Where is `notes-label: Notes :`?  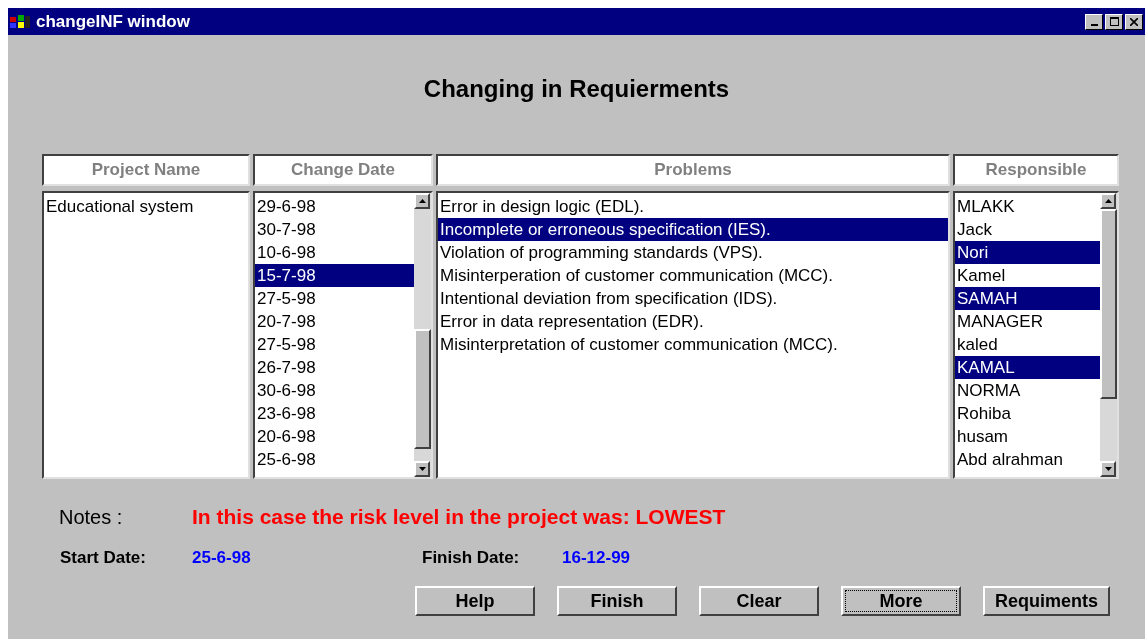
notes-label: Notes : is located at coordinates (91, 517).